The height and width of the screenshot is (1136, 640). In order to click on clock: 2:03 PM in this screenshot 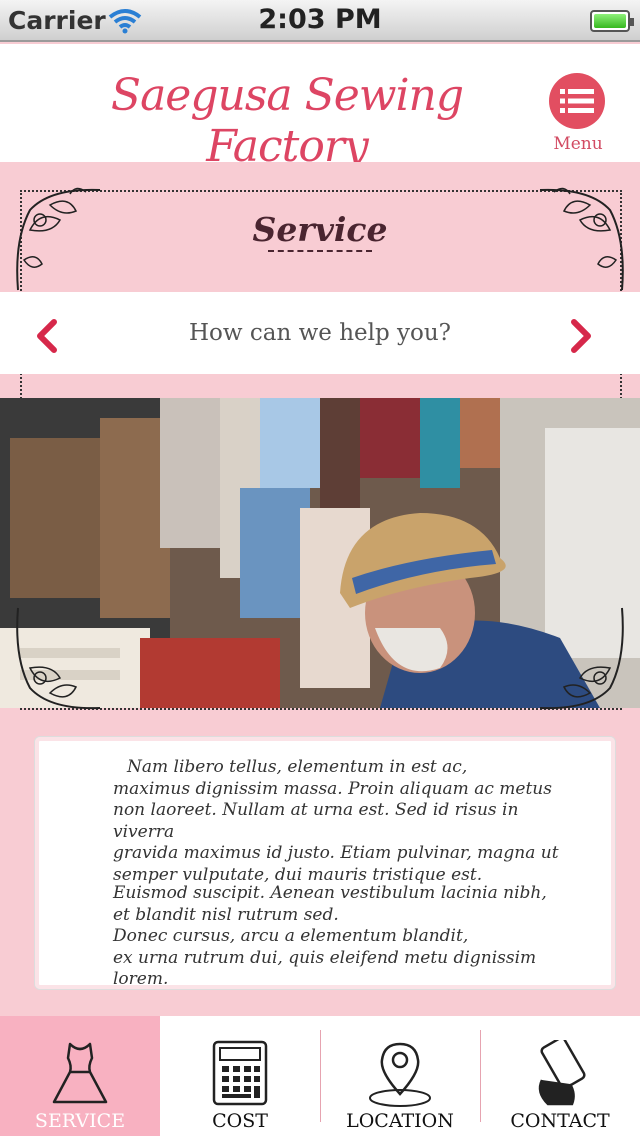, I will do `click(320, 19)`.